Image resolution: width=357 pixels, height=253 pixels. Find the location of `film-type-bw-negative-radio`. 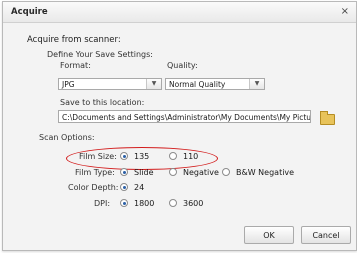

film-type-bw-negative-radio is located at coordinates (226, 172).